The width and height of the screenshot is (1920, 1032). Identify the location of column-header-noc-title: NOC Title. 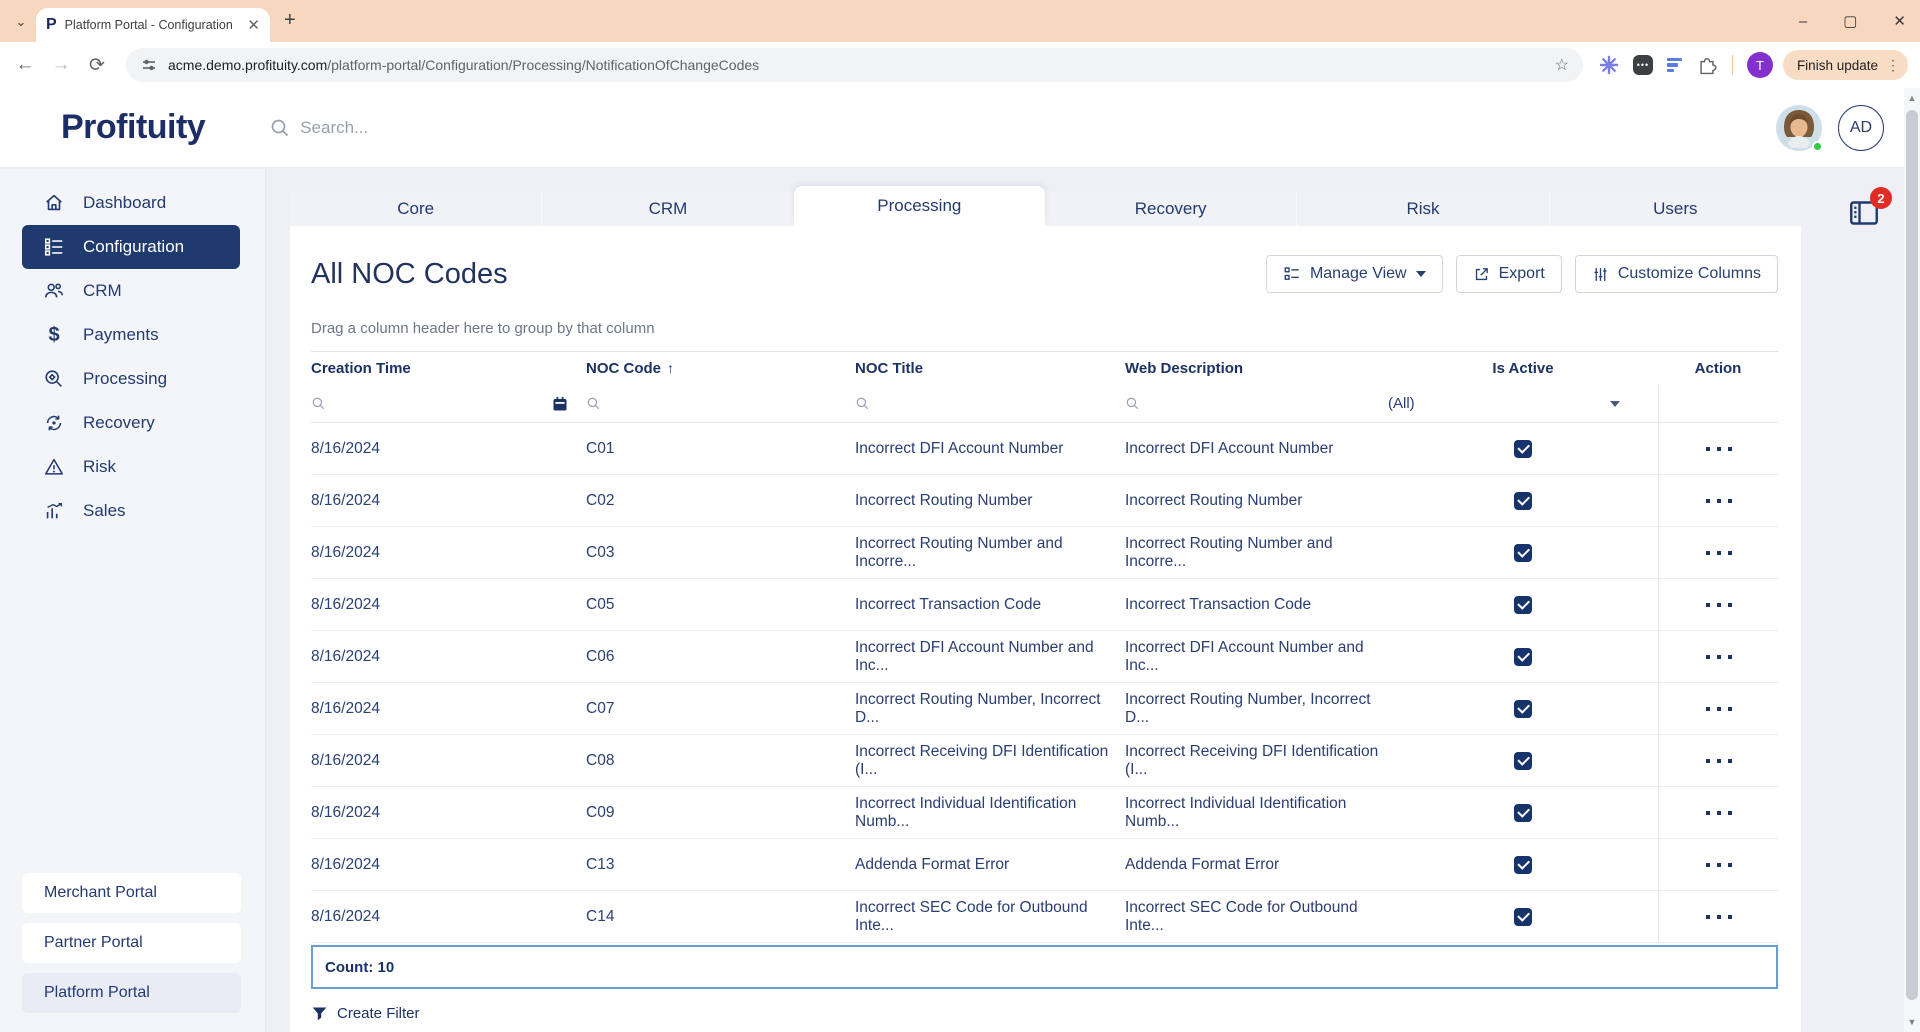
(990, 368).